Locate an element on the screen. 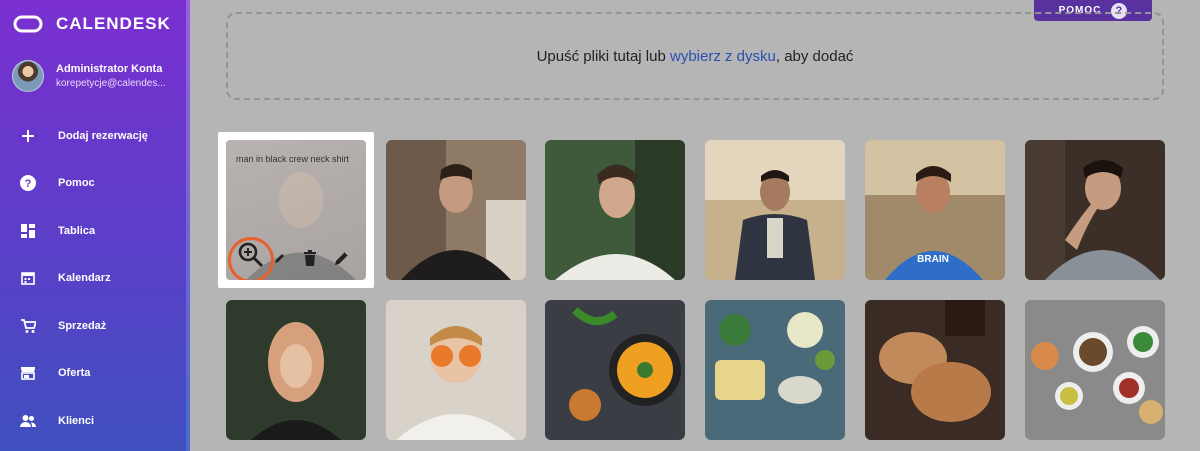  avatar is located at coordinates (28, 76).